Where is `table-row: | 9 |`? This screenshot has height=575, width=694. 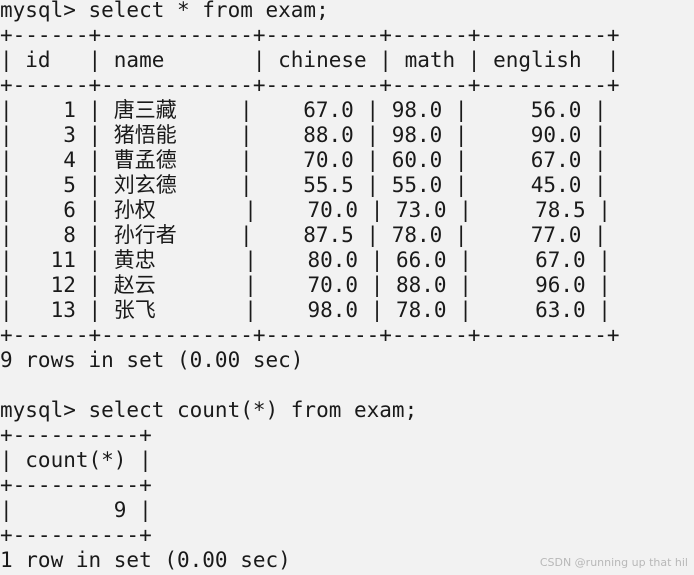
table-row: | 9 | is located at coordinates (76, 510).